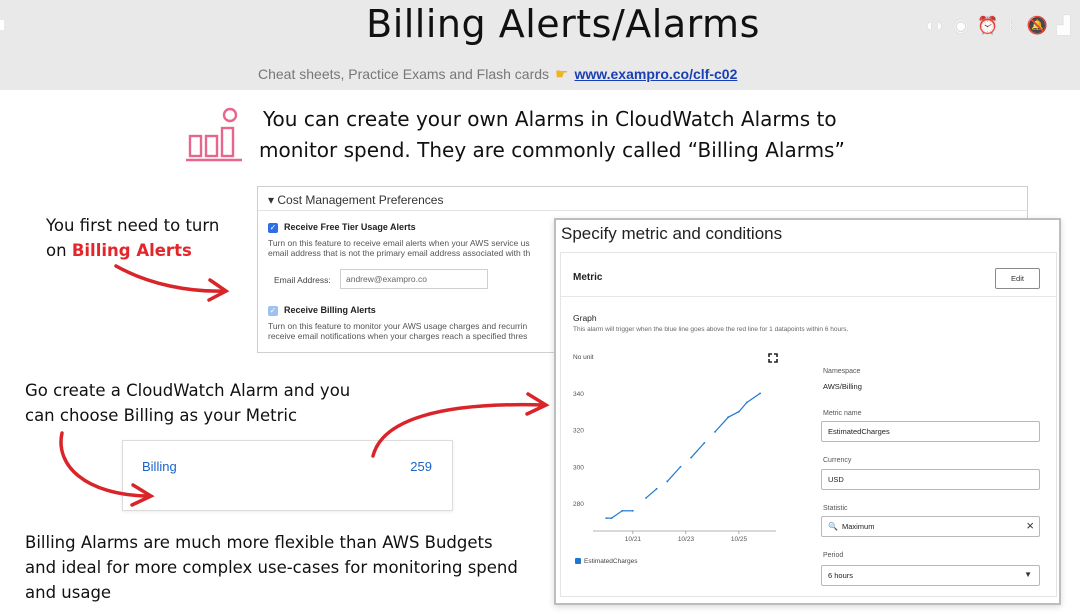 Image resolution: width=1080 pixels, height=614 pixels. What do you see at coordinates (218, 290) in the screenshot?
I see `arrow-to-prefs-head` at bounding box center [218, 290].